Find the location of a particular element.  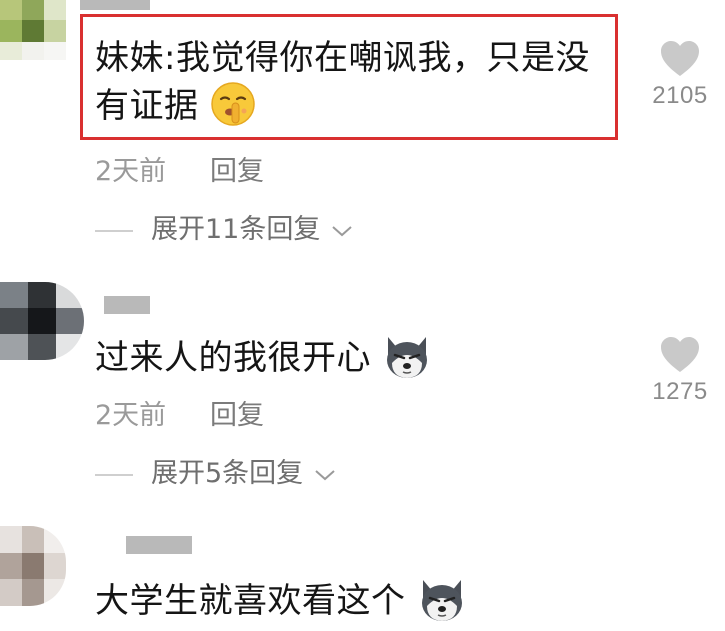

like-button: 2105 is located at coordinates (680, 75).